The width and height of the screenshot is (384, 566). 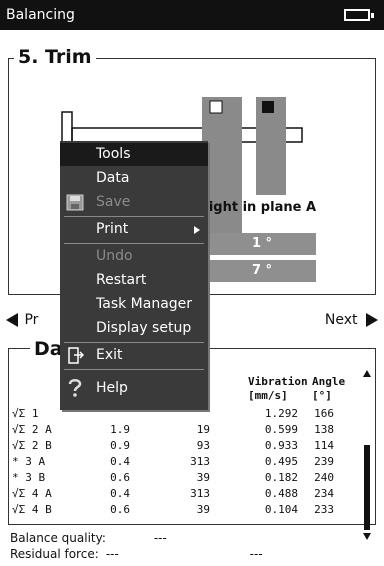 I want to click on vibration-cell: 0.495, so click(x=281, y=461).